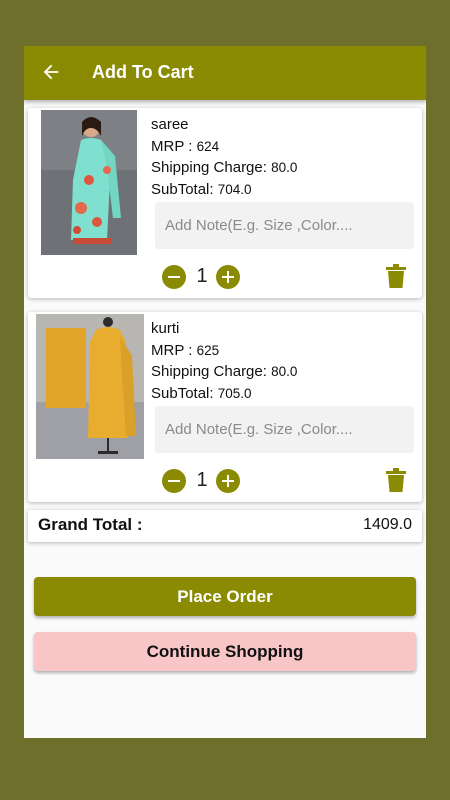 Image resolution: width=450 pixels, height=800 pixels. Describe the element at coordinates (143, 72) in the screenshot. I see `page-title: Add To Cart` at that location.